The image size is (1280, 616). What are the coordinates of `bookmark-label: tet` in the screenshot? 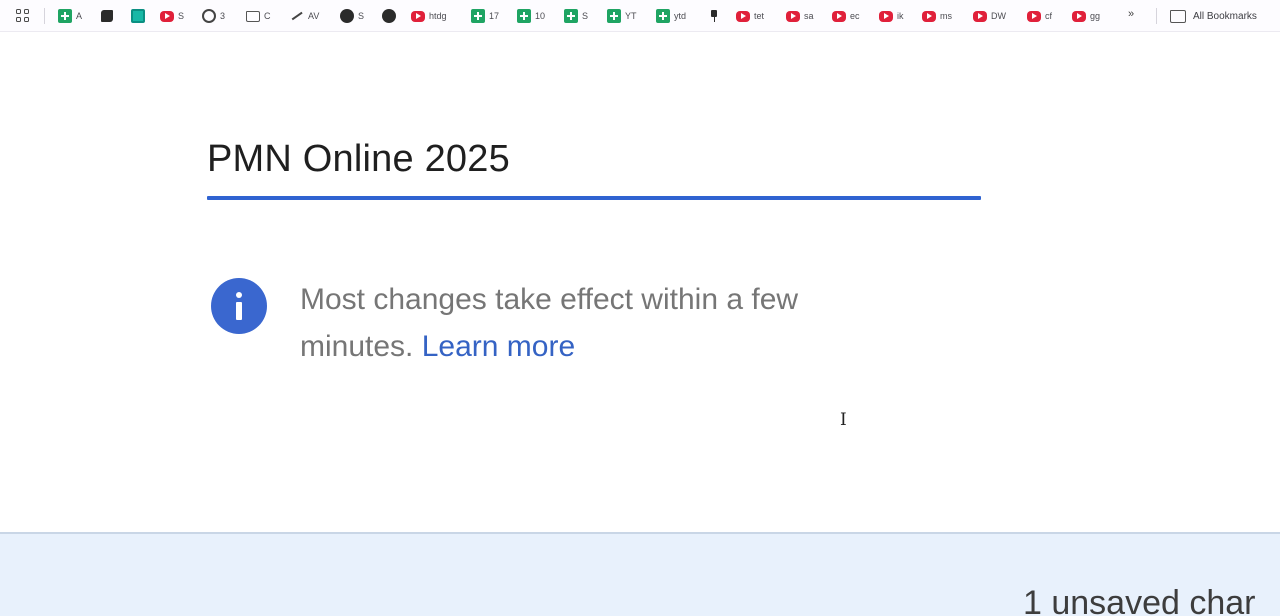 It's located at (759, 16).